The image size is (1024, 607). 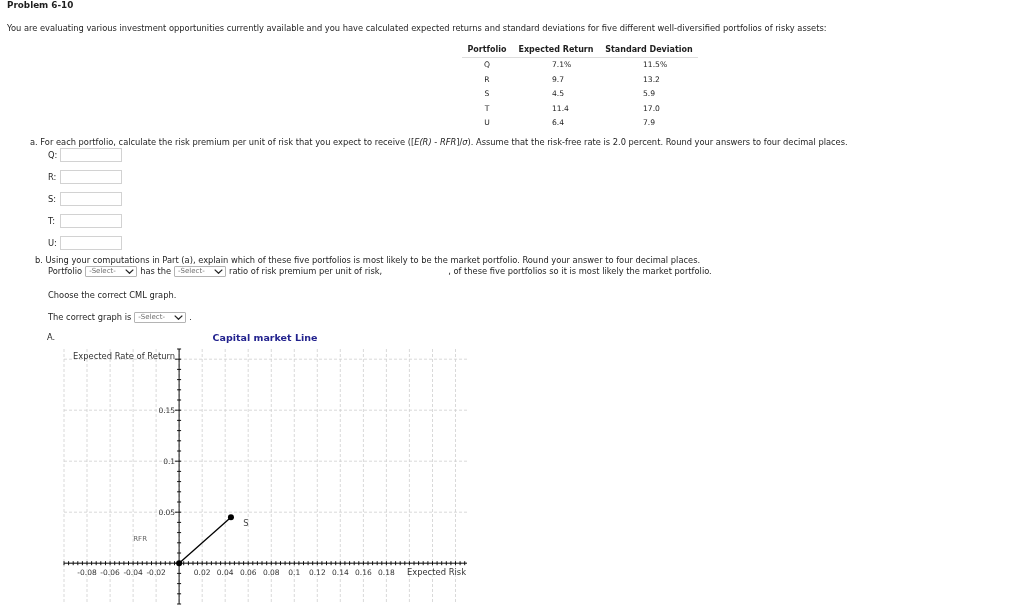 What do you see at coordinates (436, 571) in the screenshot?
I see `axis-title: Expected Risk` at bounding box center [436, 571].